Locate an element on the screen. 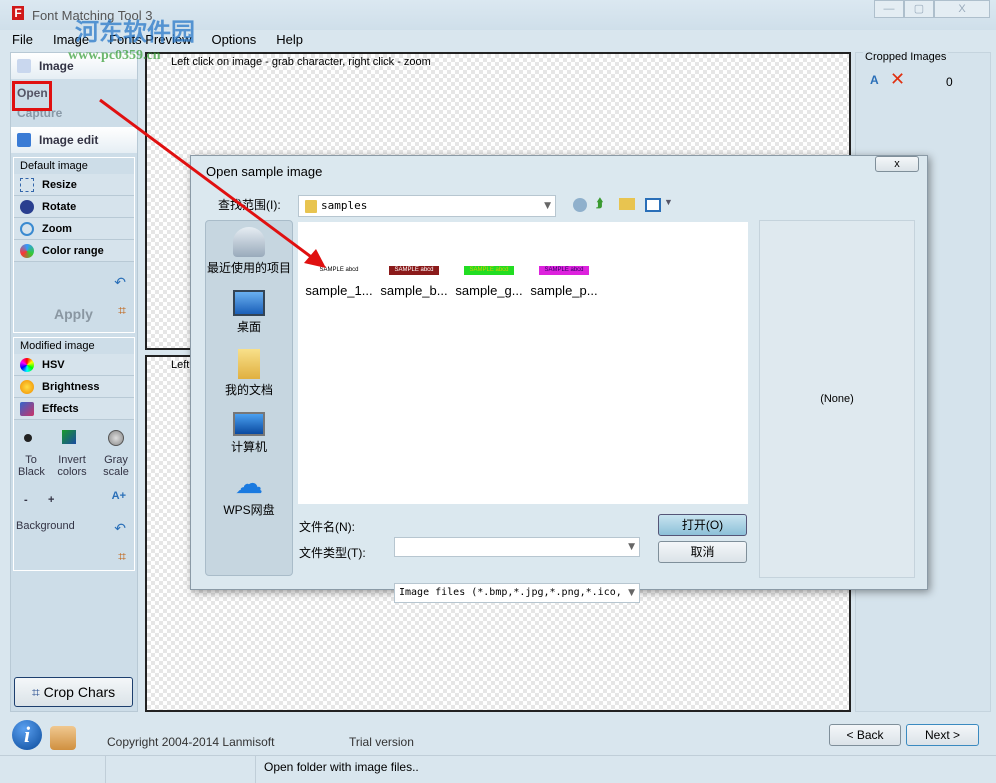 This screenshot has height=783, width=996. arrow-head is located at coordinates (315, 258).